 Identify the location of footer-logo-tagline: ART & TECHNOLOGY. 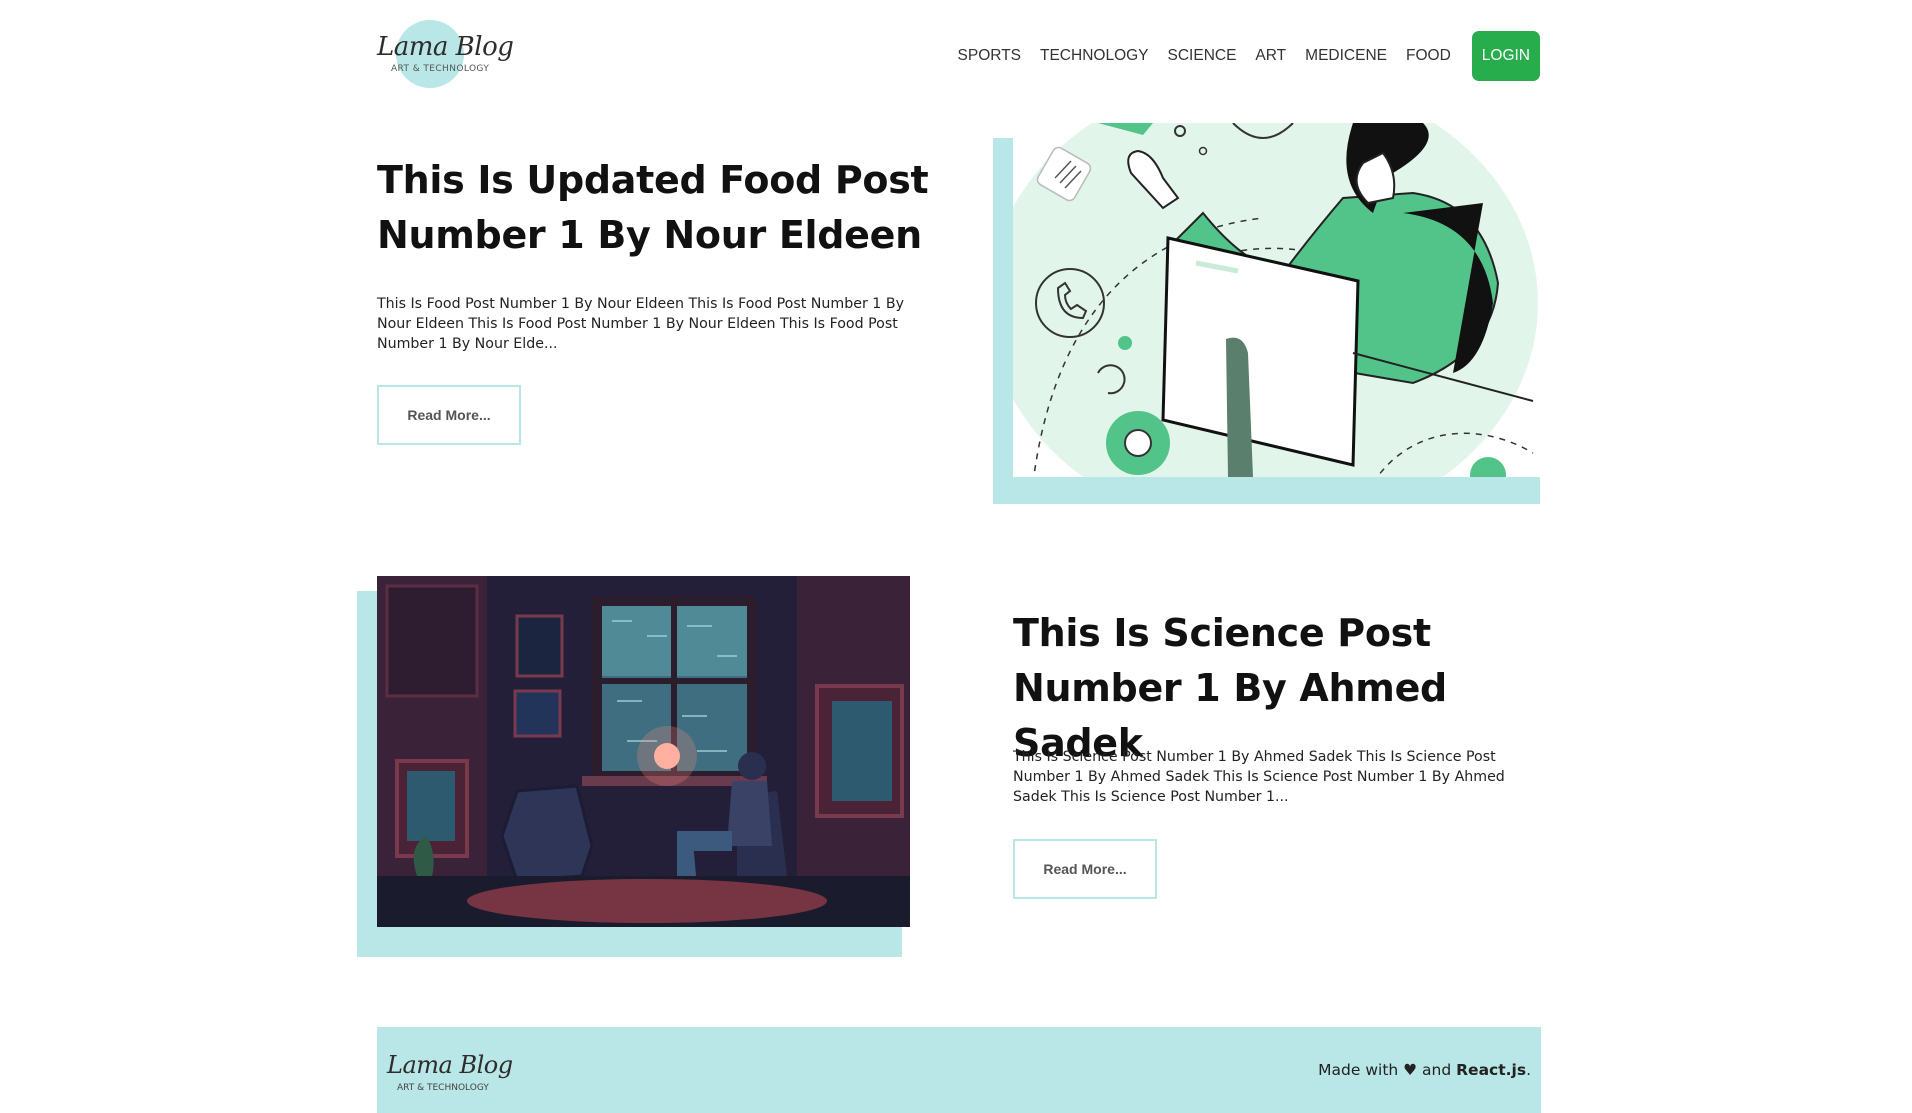
(443, 1088).